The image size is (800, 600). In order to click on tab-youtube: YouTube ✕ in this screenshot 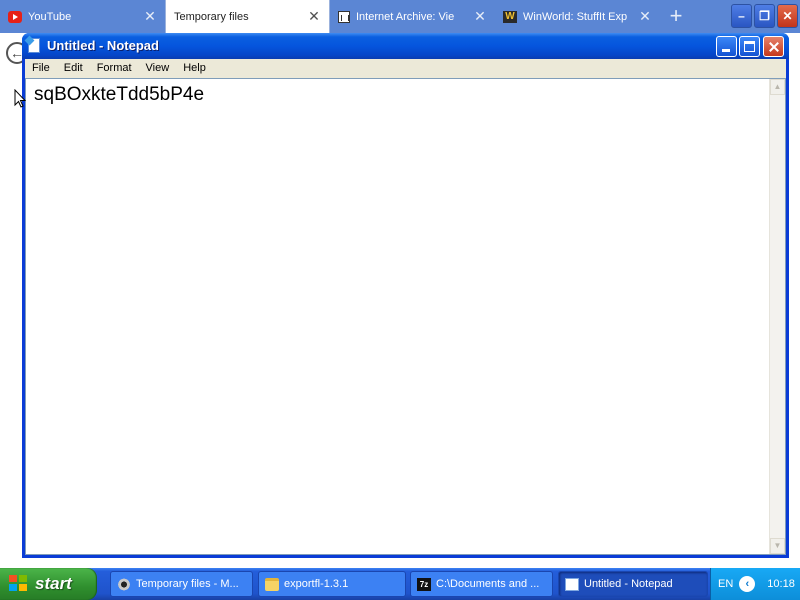, I will do `click(82, 16)`.